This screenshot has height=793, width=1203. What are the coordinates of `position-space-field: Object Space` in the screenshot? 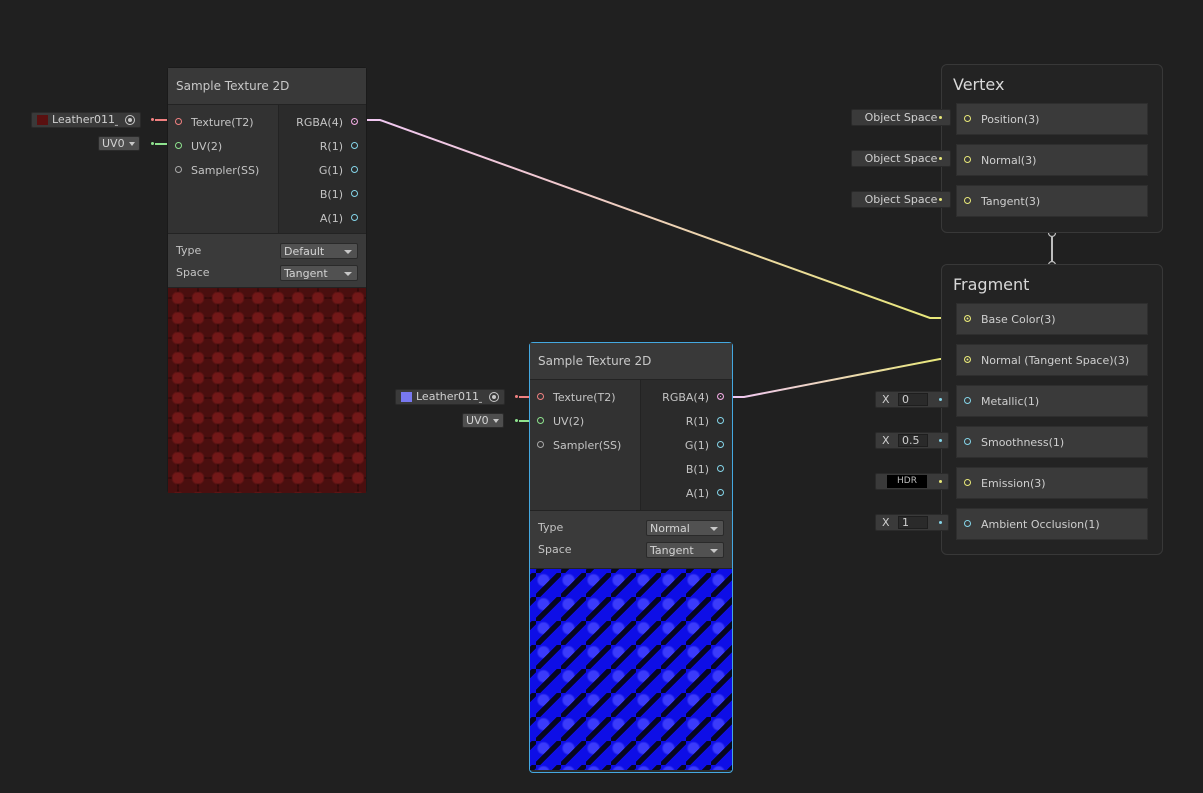 It's located at (901, 117).